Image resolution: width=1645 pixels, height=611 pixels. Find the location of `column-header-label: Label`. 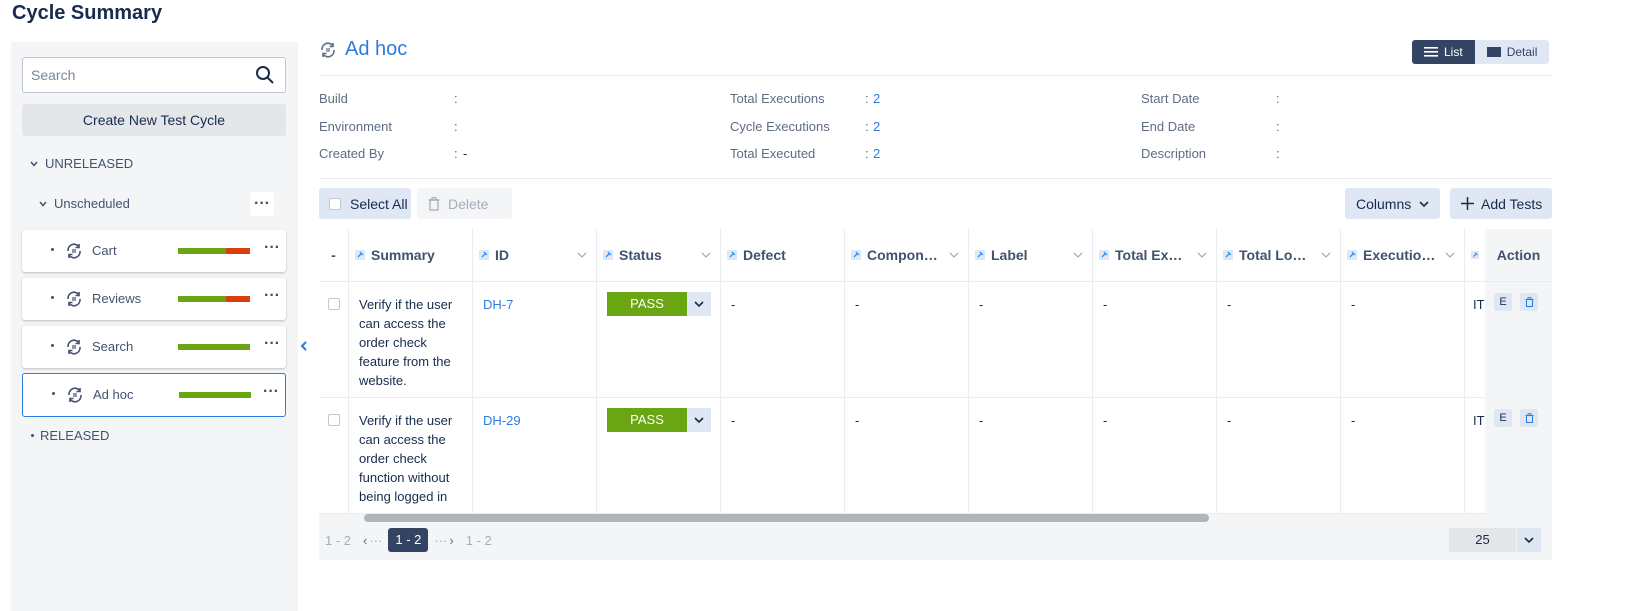

column-header-label: Label is located at coordinates (1031, 255).